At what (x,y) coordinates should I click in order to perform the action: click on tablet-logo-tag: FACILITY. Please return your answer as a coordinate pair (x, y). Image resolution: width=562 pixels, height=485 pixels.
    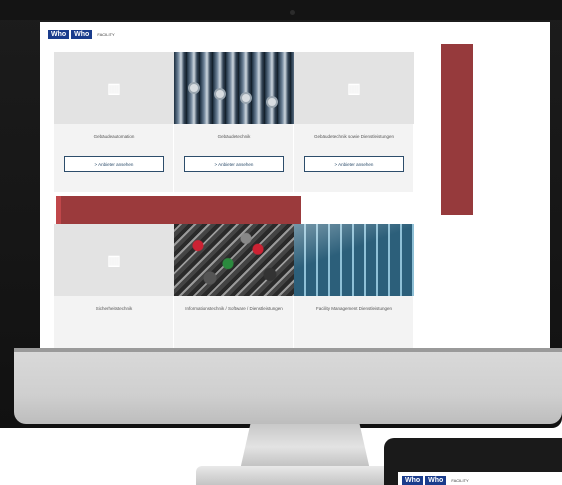
    Looking at the image, I should click on (460, 480).